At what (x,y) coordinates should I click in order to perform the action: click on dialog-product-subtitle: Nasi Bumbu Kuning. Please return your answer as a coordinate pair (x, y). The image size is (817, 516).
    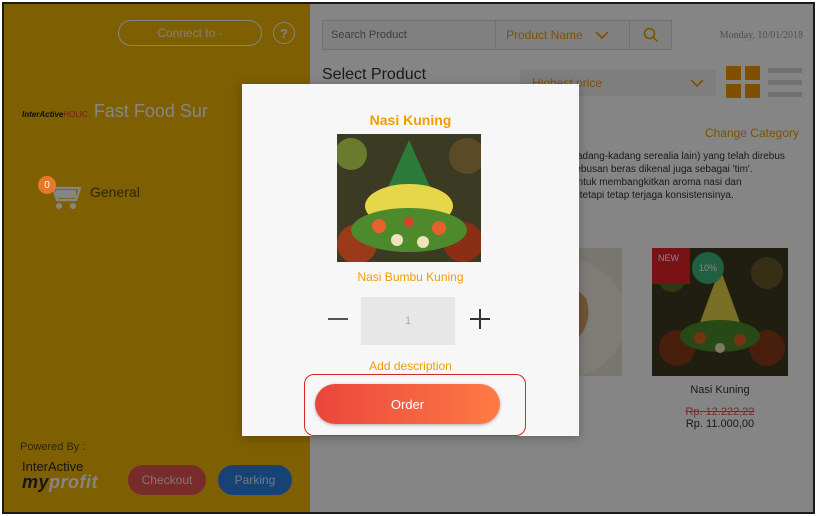
    Looking at the image, I should click on (410, 277).